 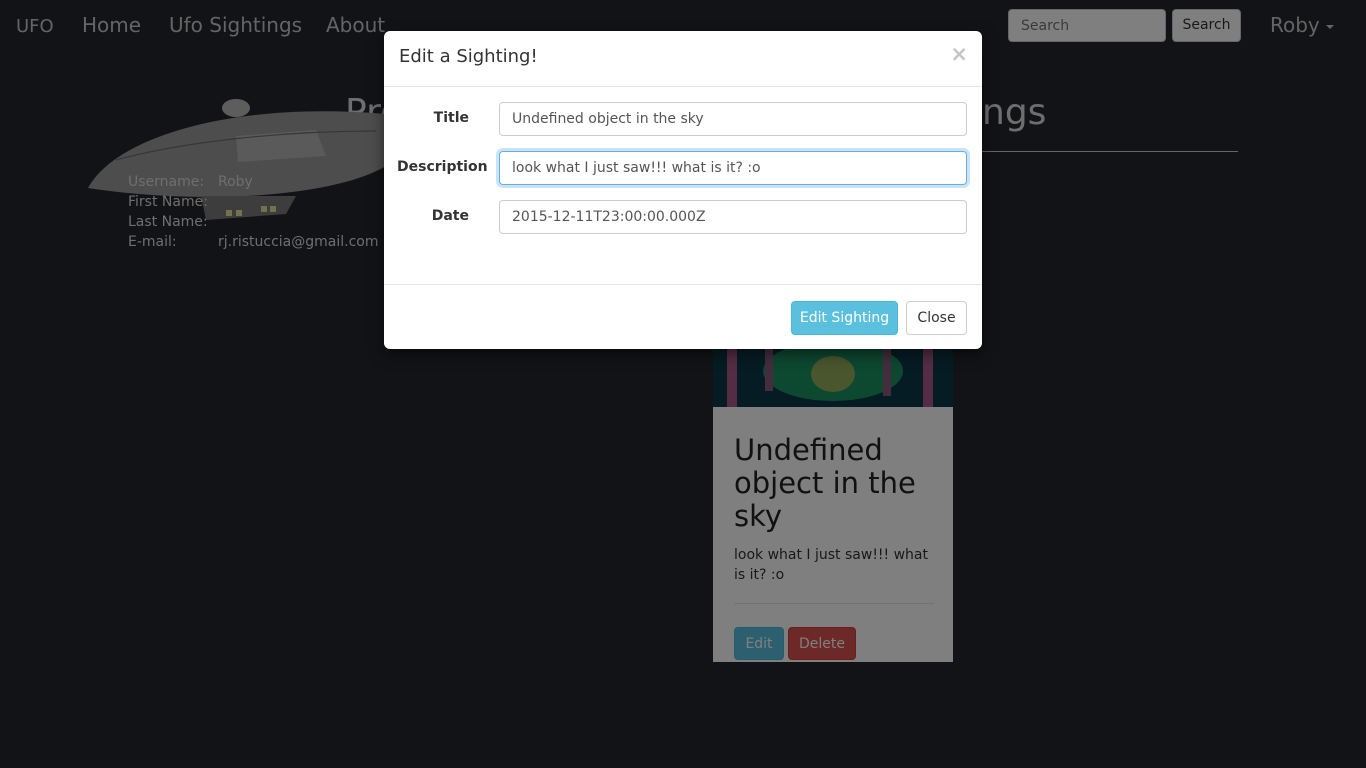 I want to click on close-button: Close, so click(x=936, y=318).